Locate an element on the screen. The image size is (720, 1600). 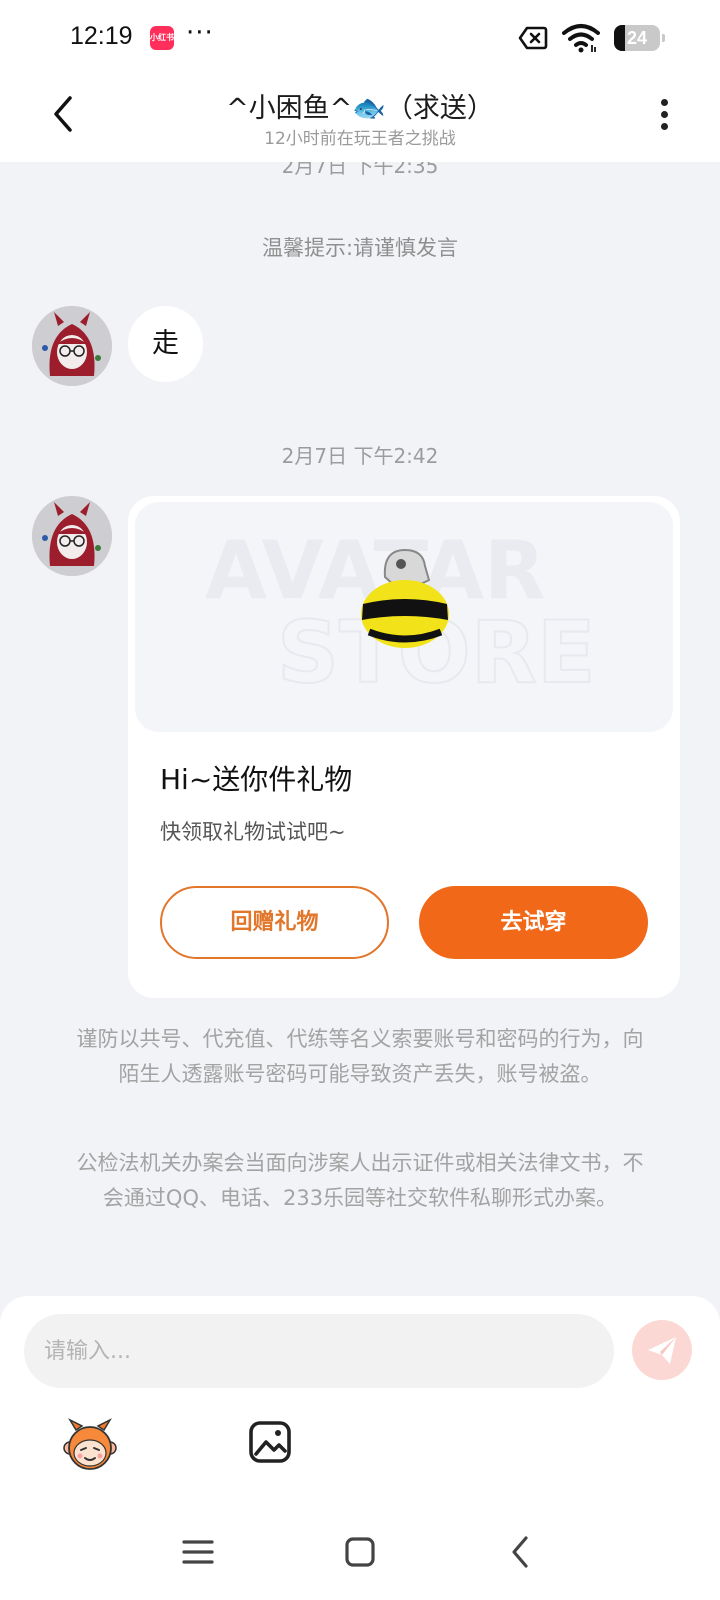
send-button is located at coordinates (662, 1350).